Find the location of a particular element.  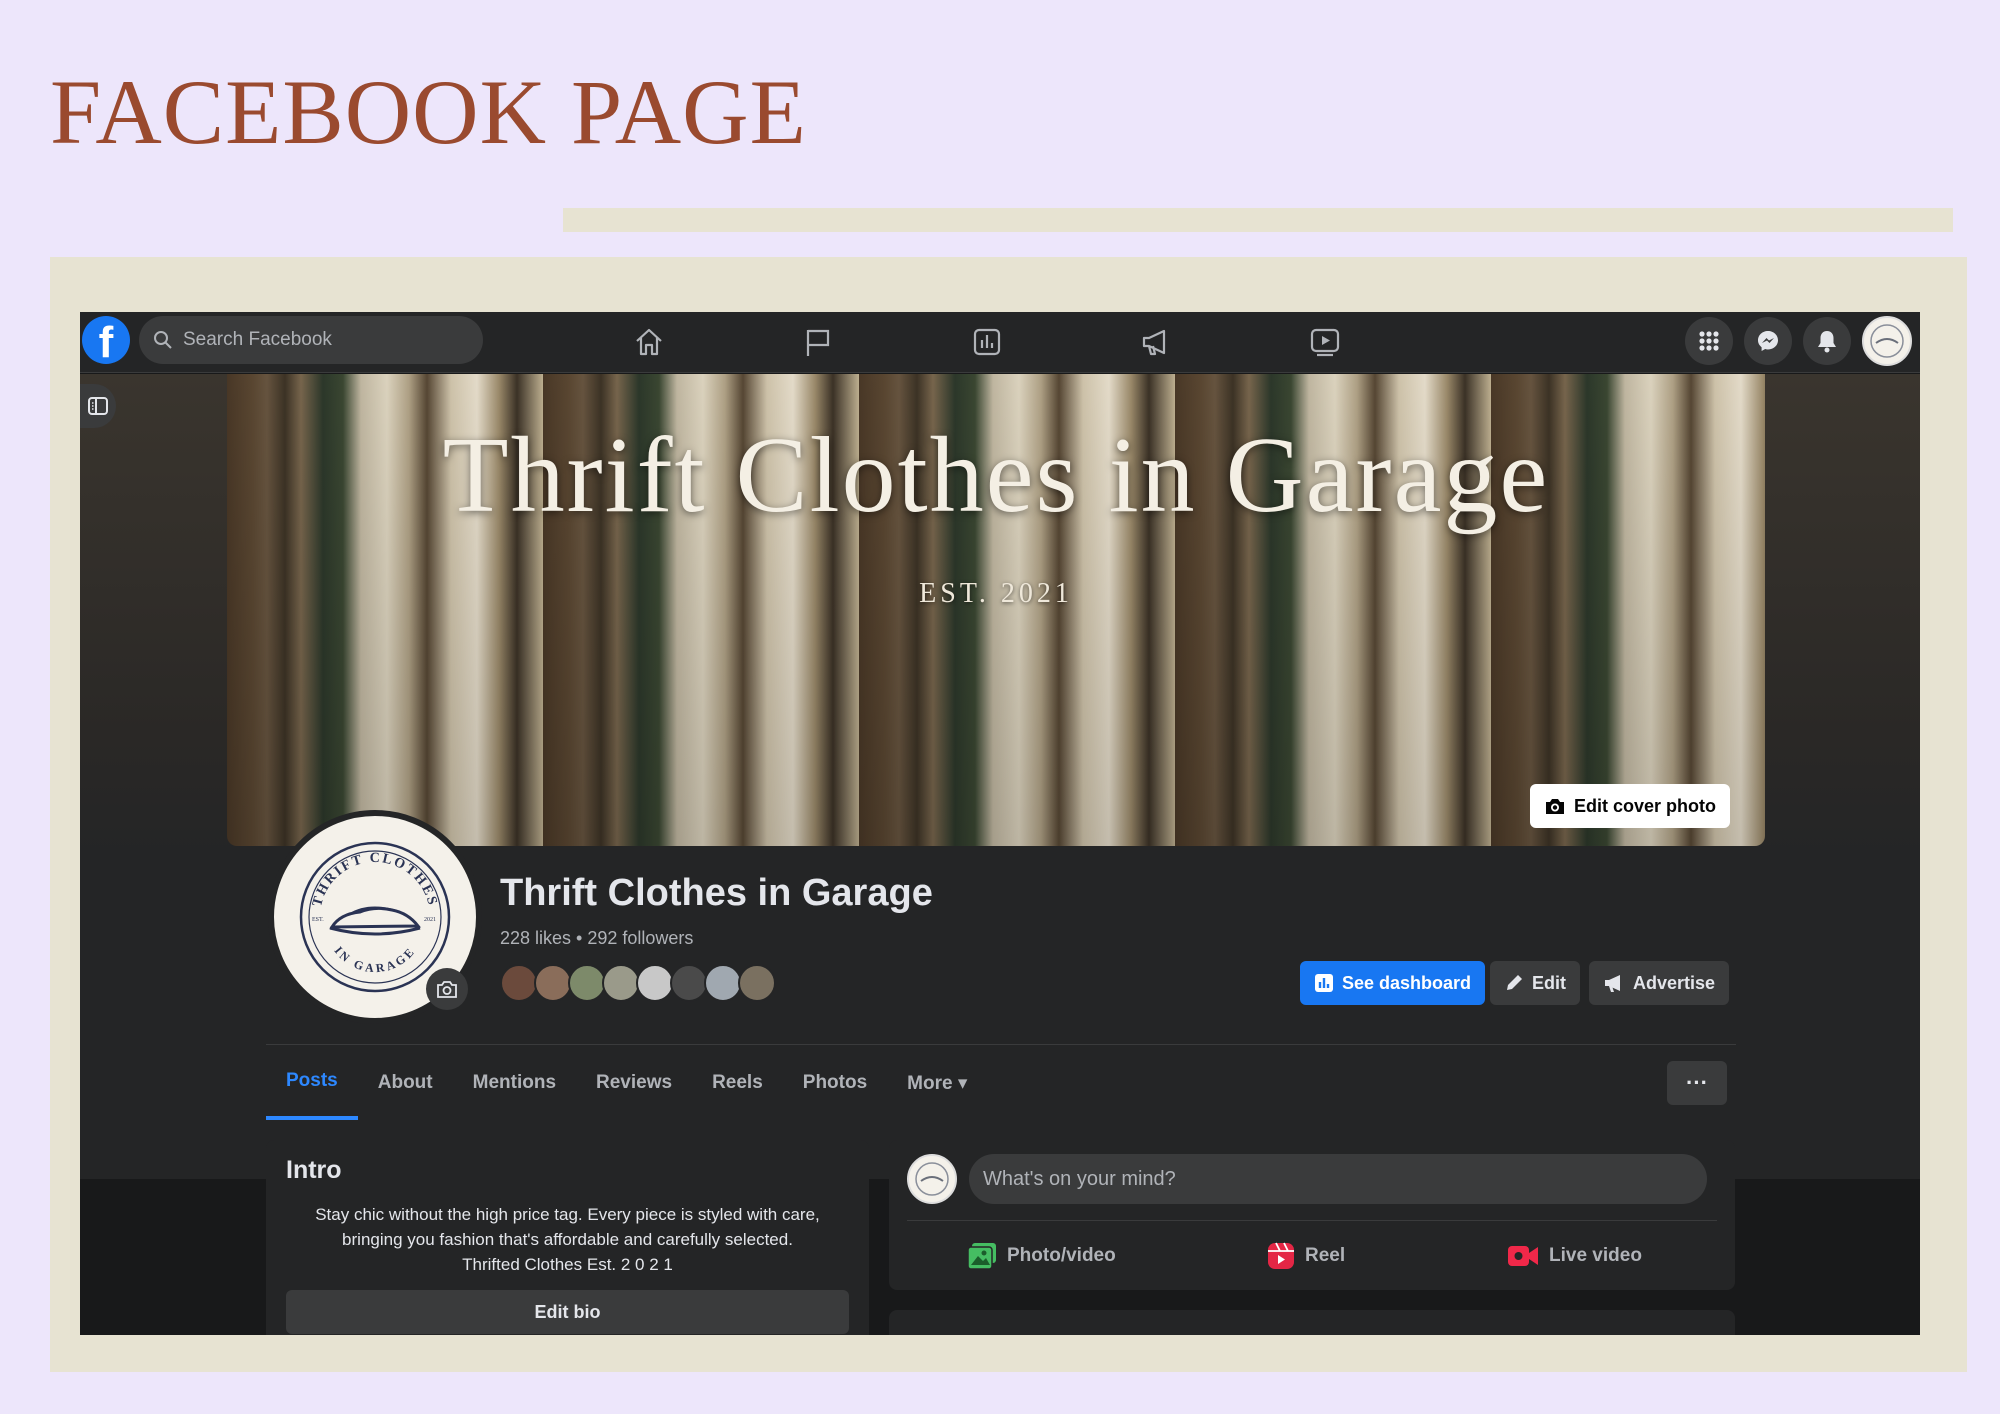

change-profile-photo-icon is located at coordinates (447, 989).